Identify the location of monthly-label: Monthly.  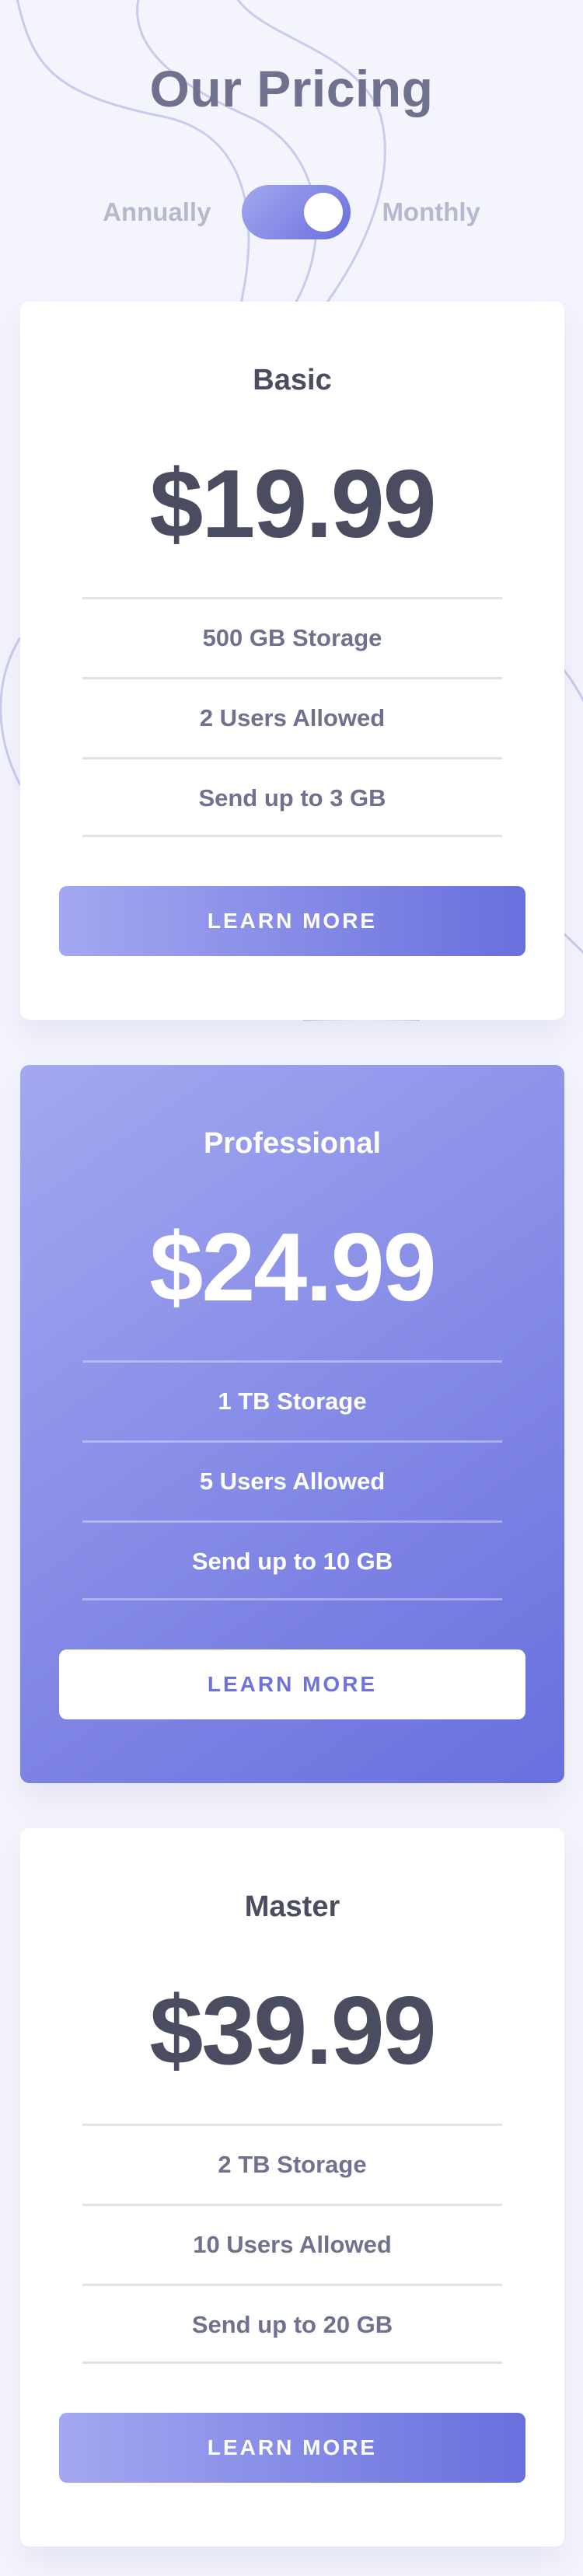
(431, 212).